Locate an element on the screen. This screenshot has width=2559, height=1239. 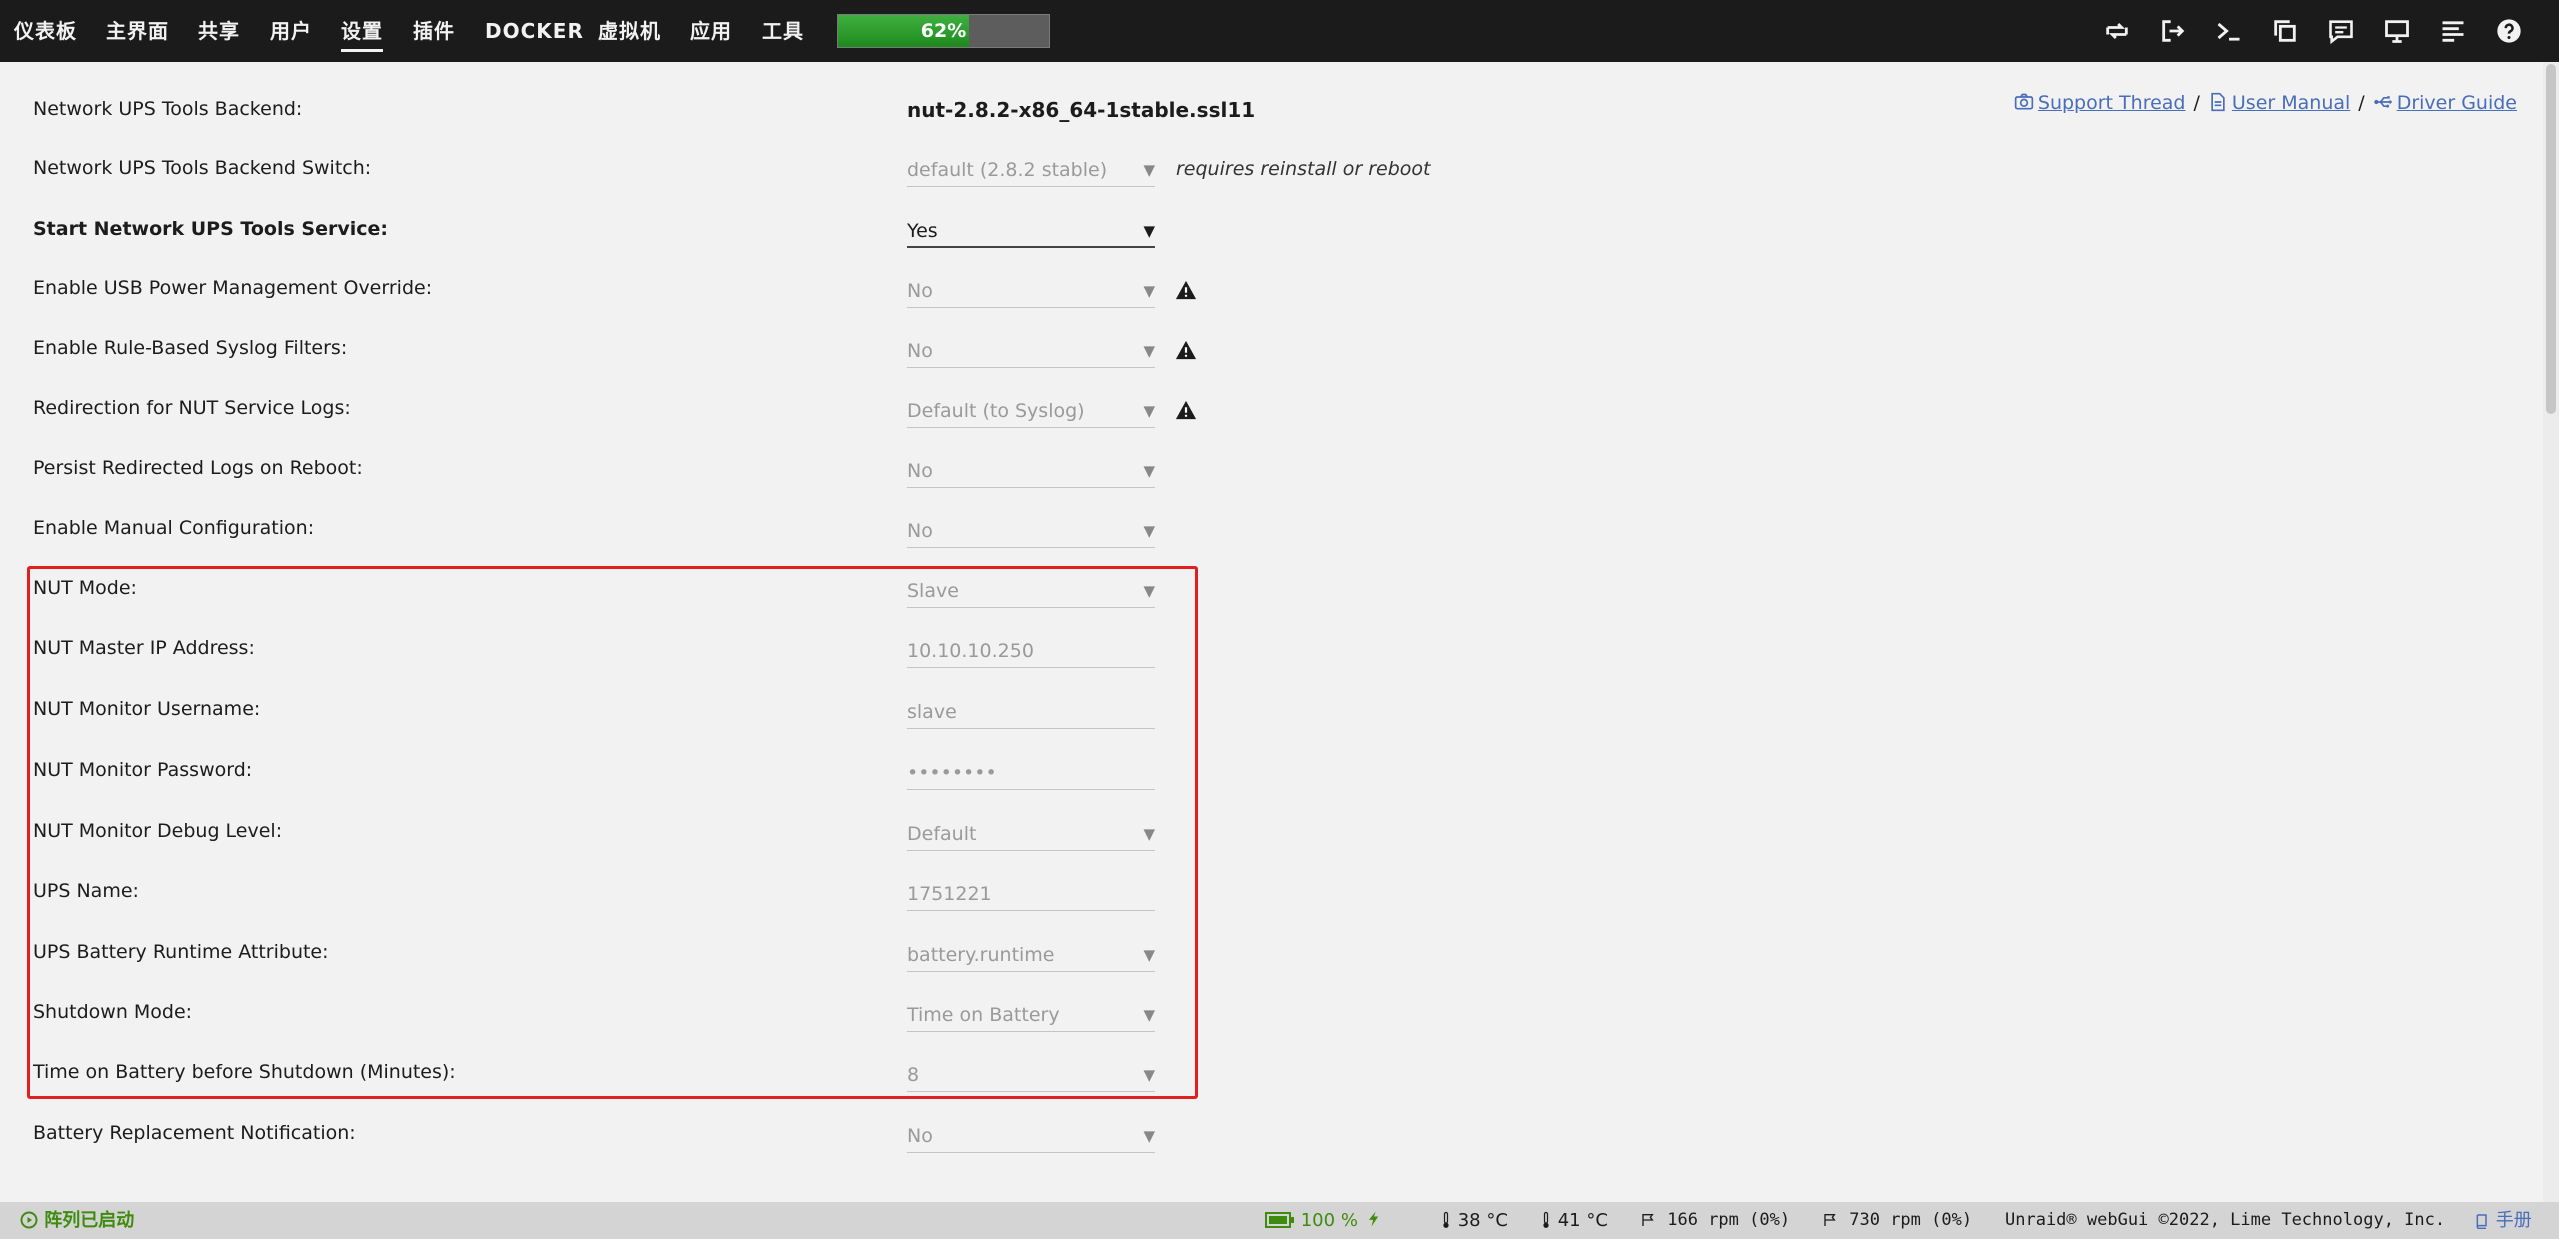
persist-logs-value: No is located at coordinates (920, 471).